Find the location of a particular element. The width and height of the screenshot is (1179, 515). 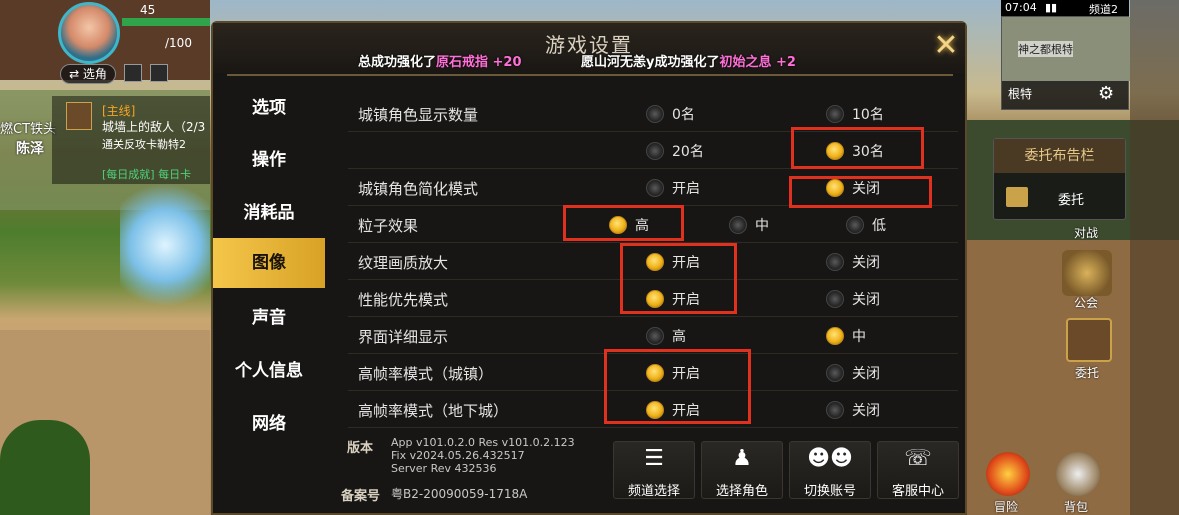

bg-right-edge is located at coordinates (1154, 257).